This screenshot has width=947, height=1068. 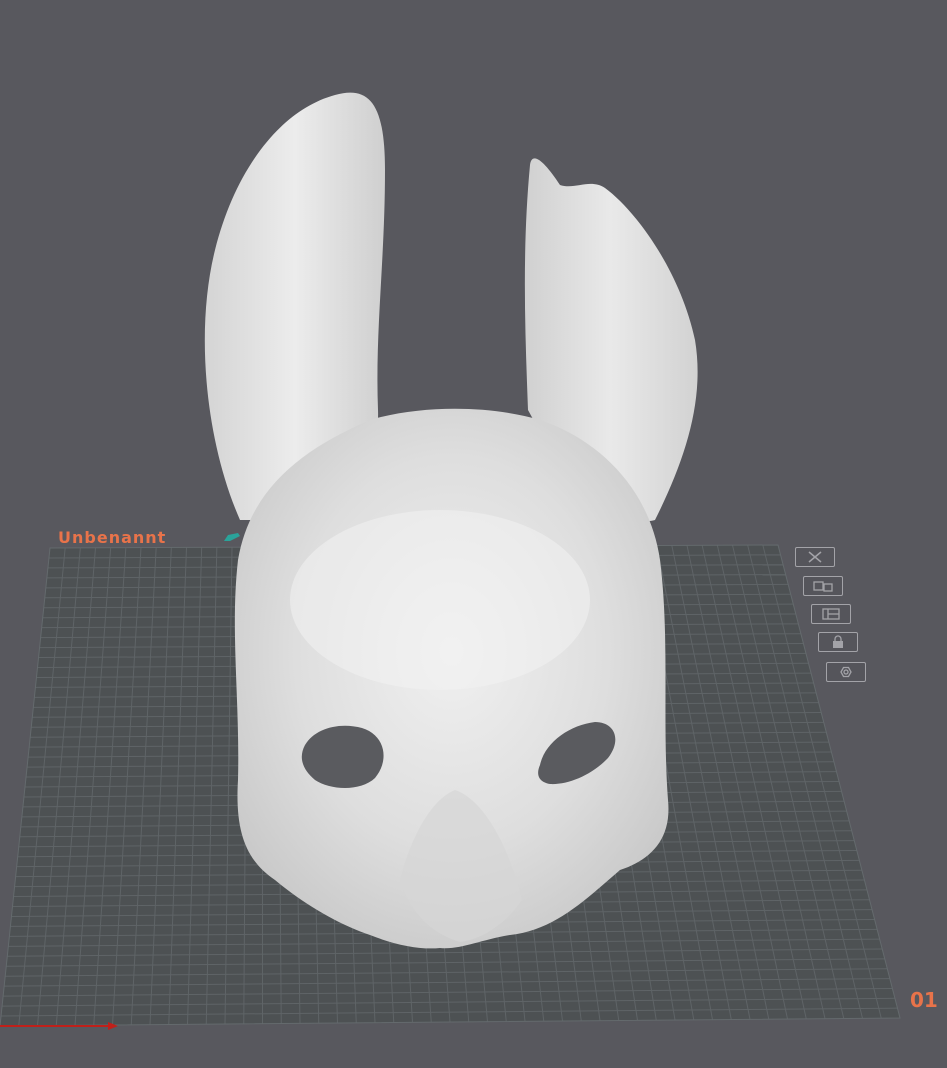 I want to click on settings-icon, so click(x=846, y=672).